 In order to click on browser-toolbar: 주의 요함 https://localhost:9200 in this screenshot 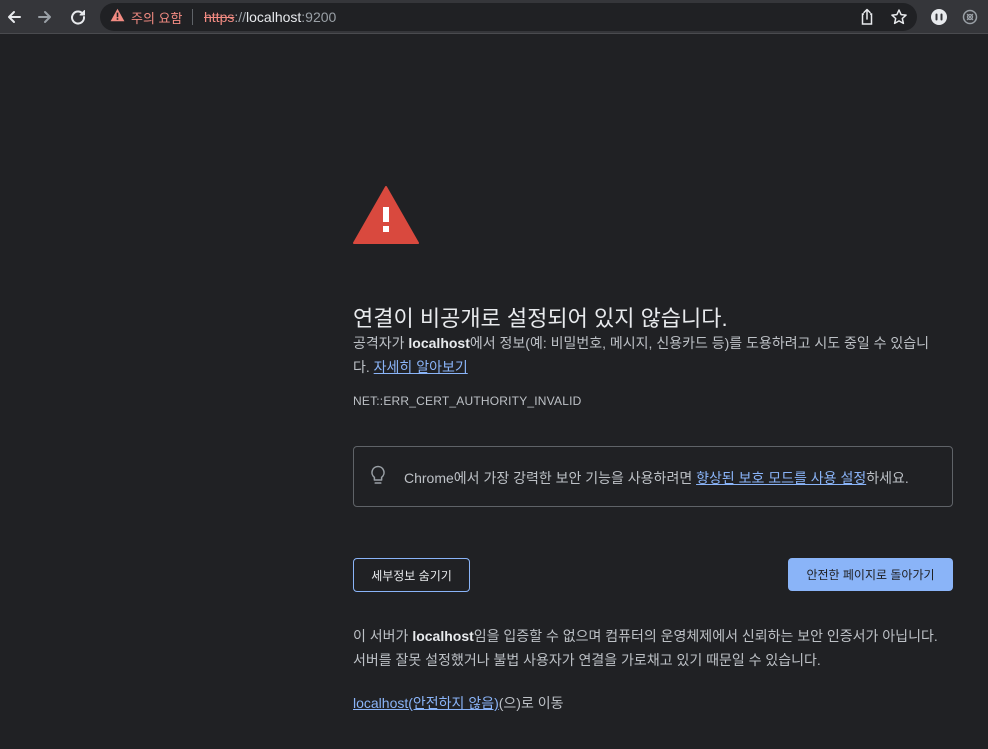, I will do `click(494, 17)`.